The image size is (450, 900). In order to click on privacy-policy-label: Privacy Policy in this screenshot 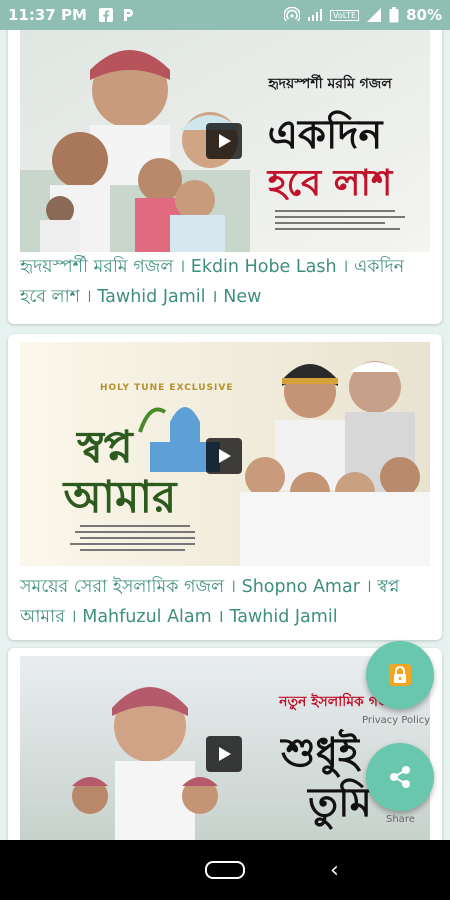, I will do `click(396, 720)`.